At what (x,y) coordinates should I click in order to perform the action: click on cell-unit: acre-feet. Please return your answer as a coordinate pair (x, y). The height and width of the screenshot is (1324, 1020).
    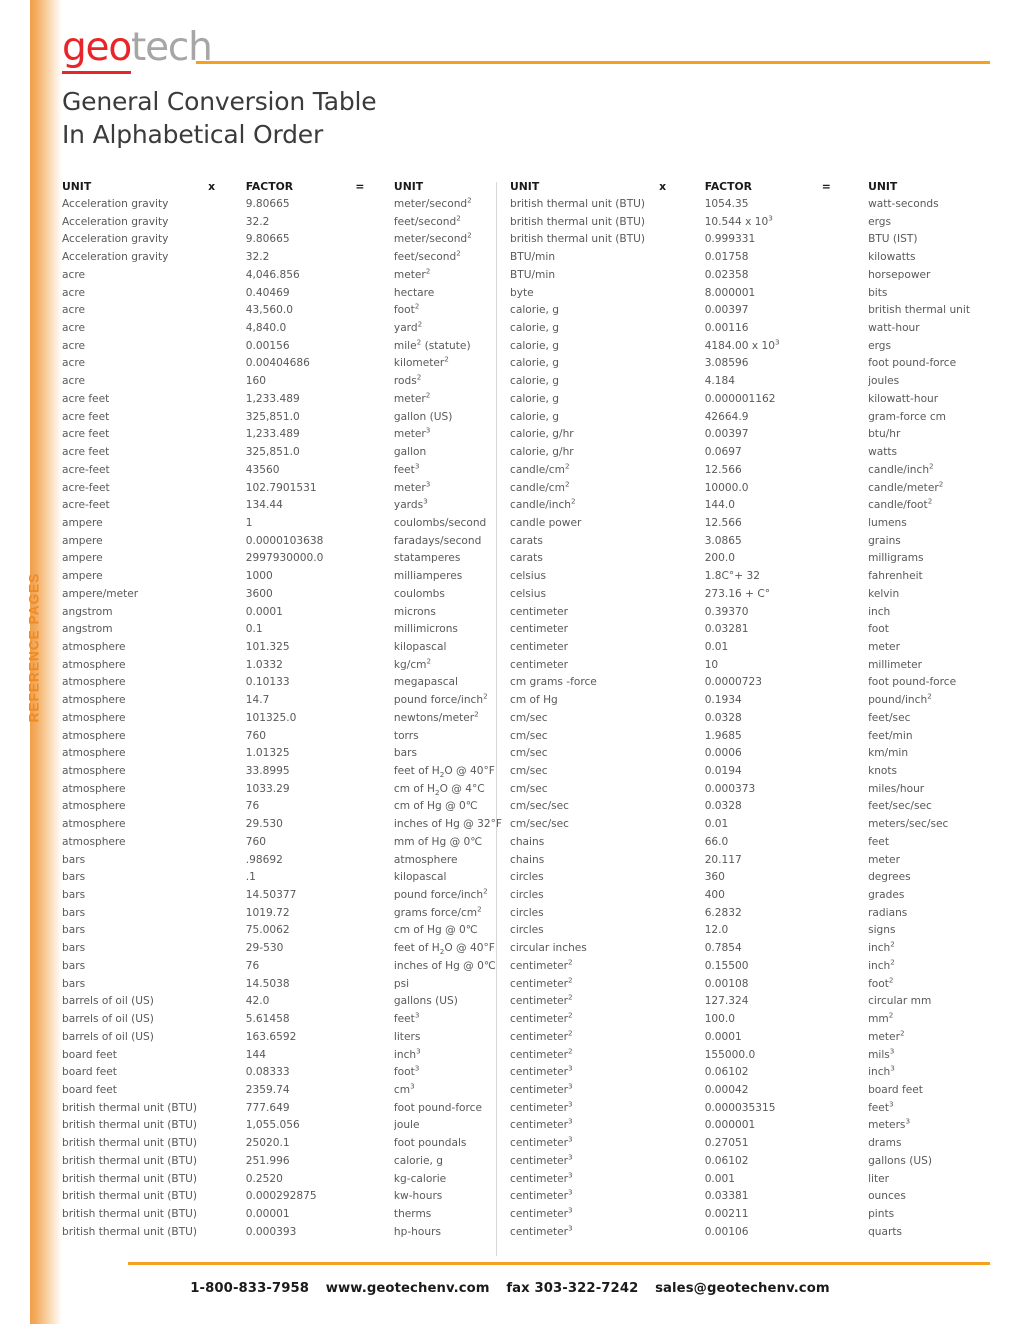
    Looking at the image, I should click on (86, 469).